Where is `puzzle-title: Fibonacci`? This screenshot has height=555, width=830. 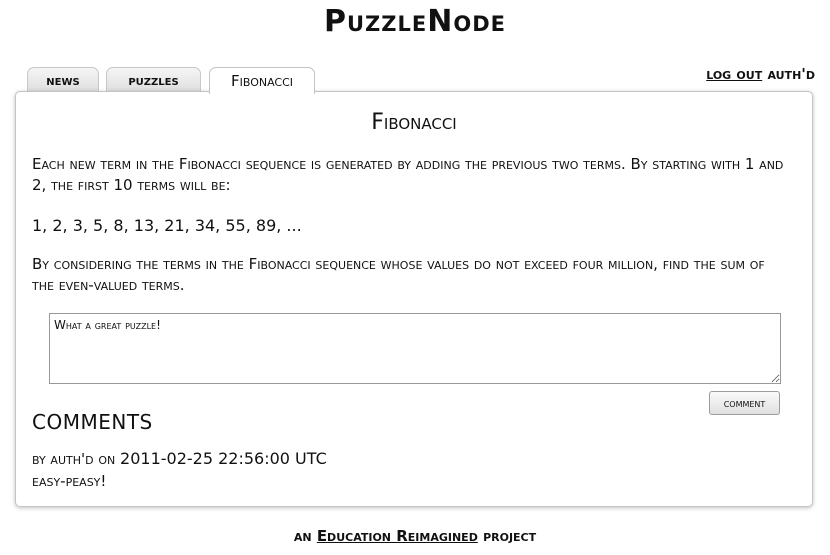
puzzle-title: Fibonacci is located at coordinates (414, 122).